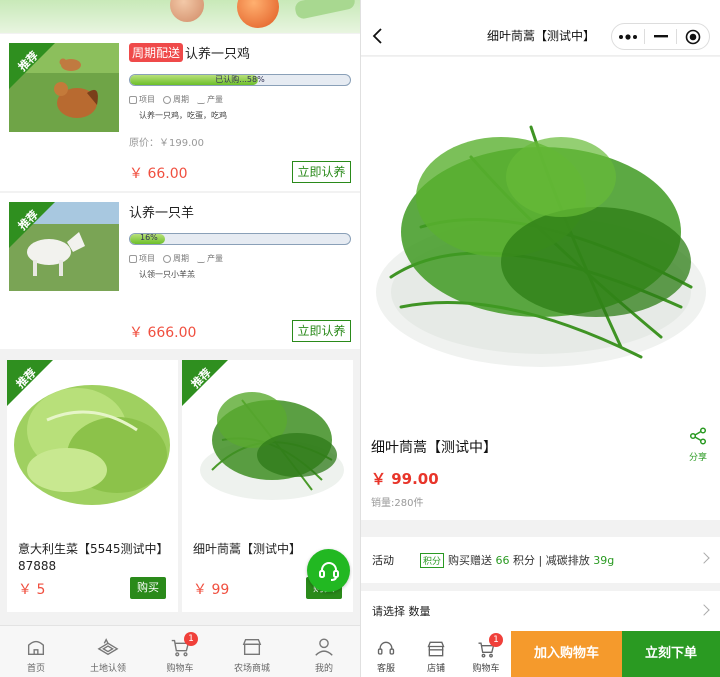  Describe the element at coordinates (540, 36) in the screenshot. I see `page-title: 细叶茼蒿【测试中】` at that location.